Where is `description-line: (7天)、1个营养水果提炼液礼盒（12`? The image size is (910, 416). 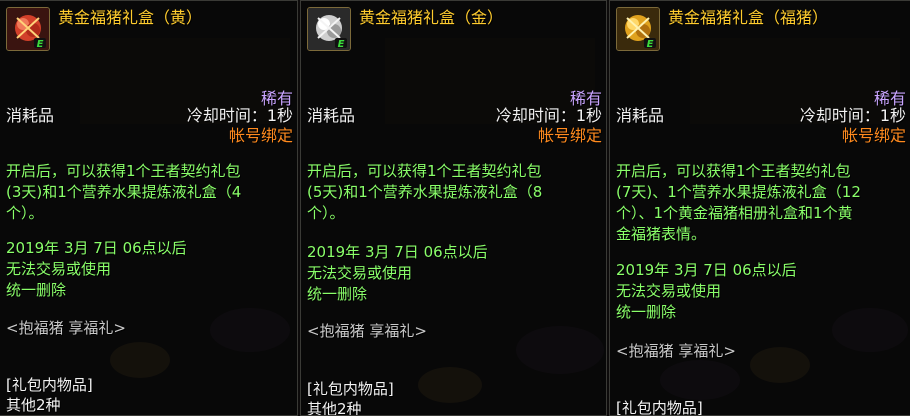
description-line: (7天)、1个营养水果提炼液礼盒（12 is located at coordinates (738, 192).